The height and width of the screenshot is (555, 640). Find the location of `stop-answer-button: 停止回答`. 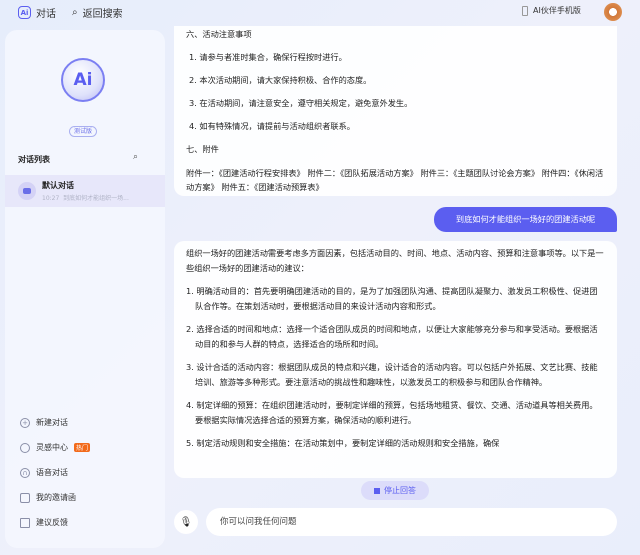

stop-answer-button: 停止回答 is located at coordinates (395, 490).